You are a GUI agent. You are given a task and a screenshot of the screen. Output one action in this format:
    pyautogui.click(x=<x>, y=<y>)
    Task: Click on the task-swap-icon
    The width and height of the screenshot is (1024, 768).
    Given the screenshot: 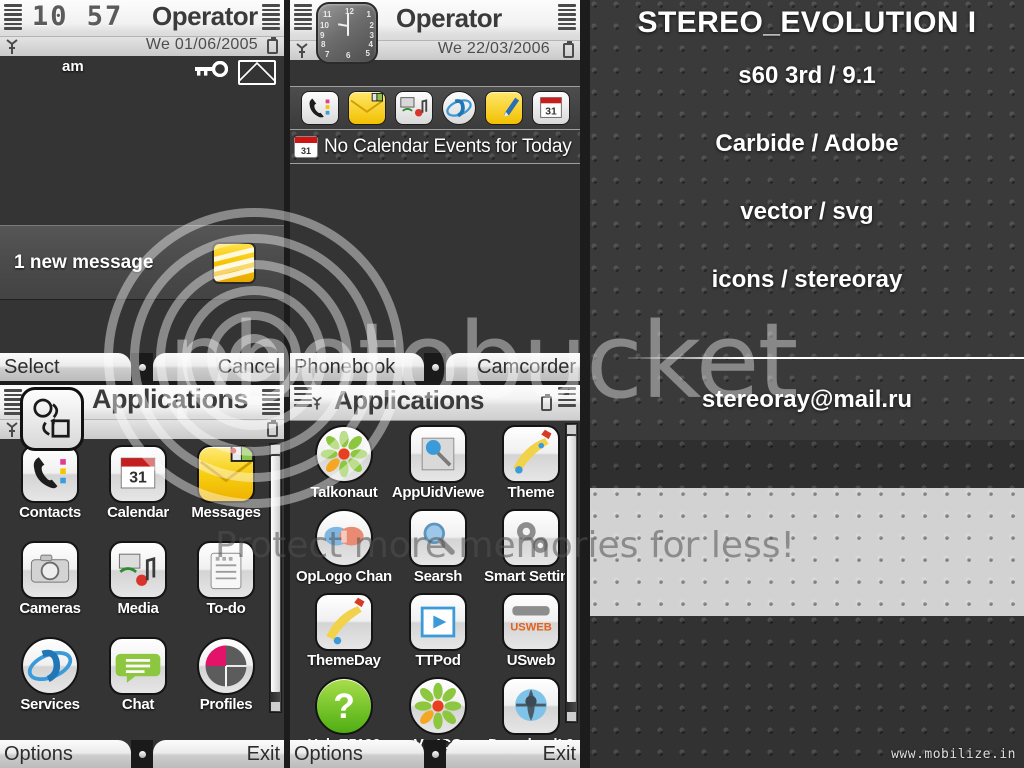 What is the action you would take?
    pyautogui.click(x=52, y=419)
    